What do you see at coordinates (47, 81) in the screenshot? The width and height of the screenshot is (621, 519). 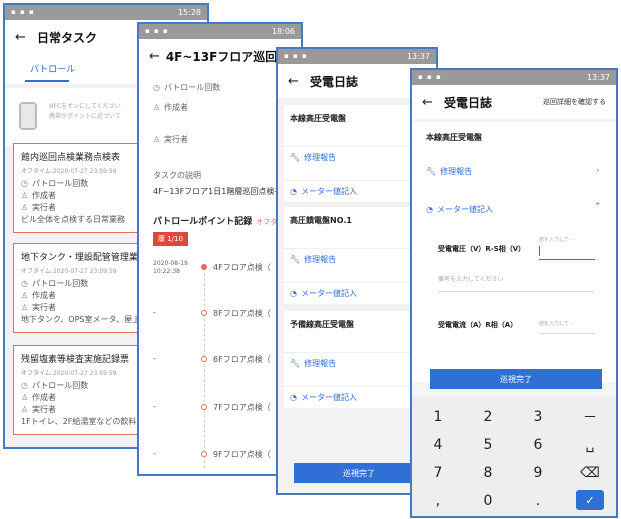 I see `tab-indicator` at bounding box center [47, 81].